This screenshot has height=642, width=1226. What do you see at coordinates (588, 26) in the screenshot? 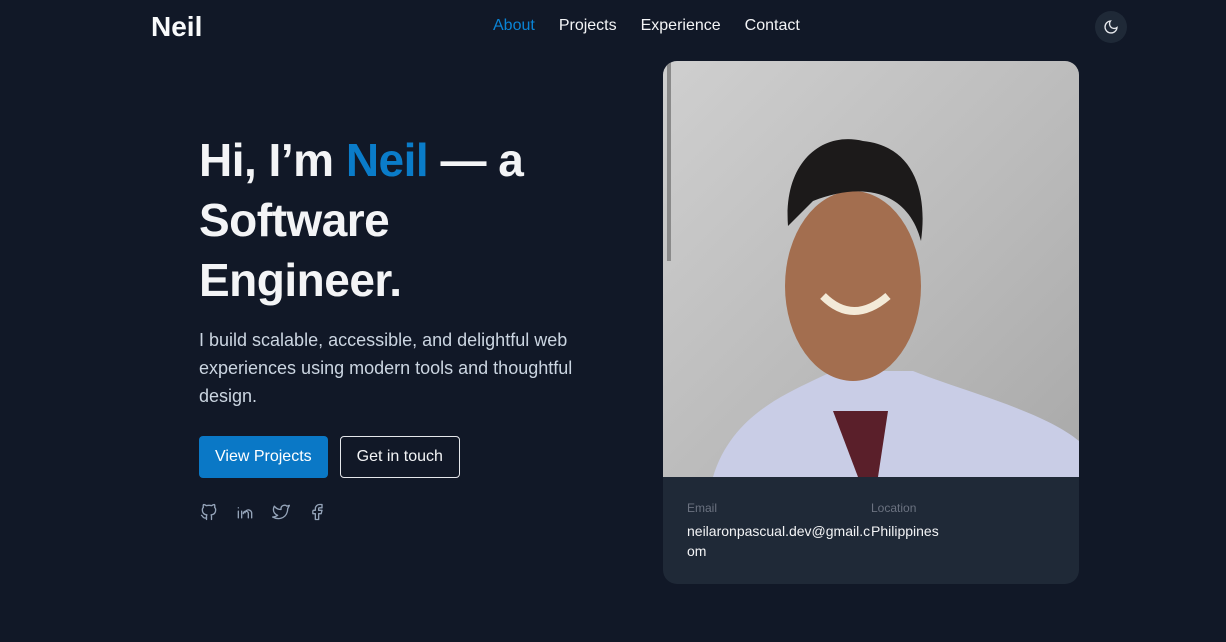
I see `nav-link-projects: Projects` at bounding box center [588, 26].